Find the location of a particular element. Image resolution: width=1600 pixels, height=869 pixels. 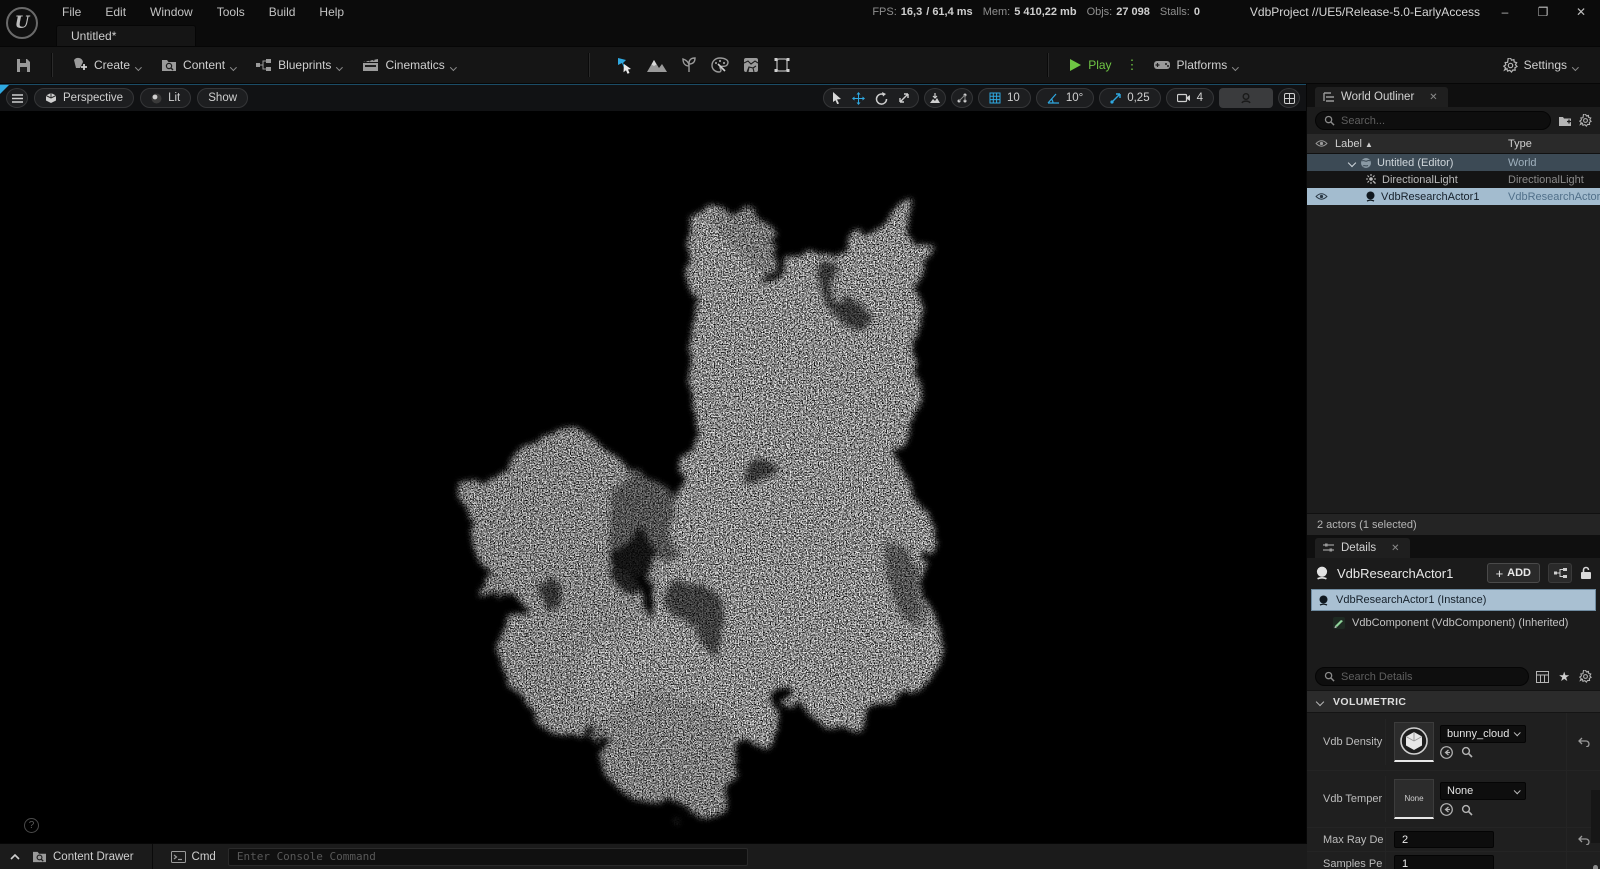

menu-edit: Edit is located at coordinates (115, 12).